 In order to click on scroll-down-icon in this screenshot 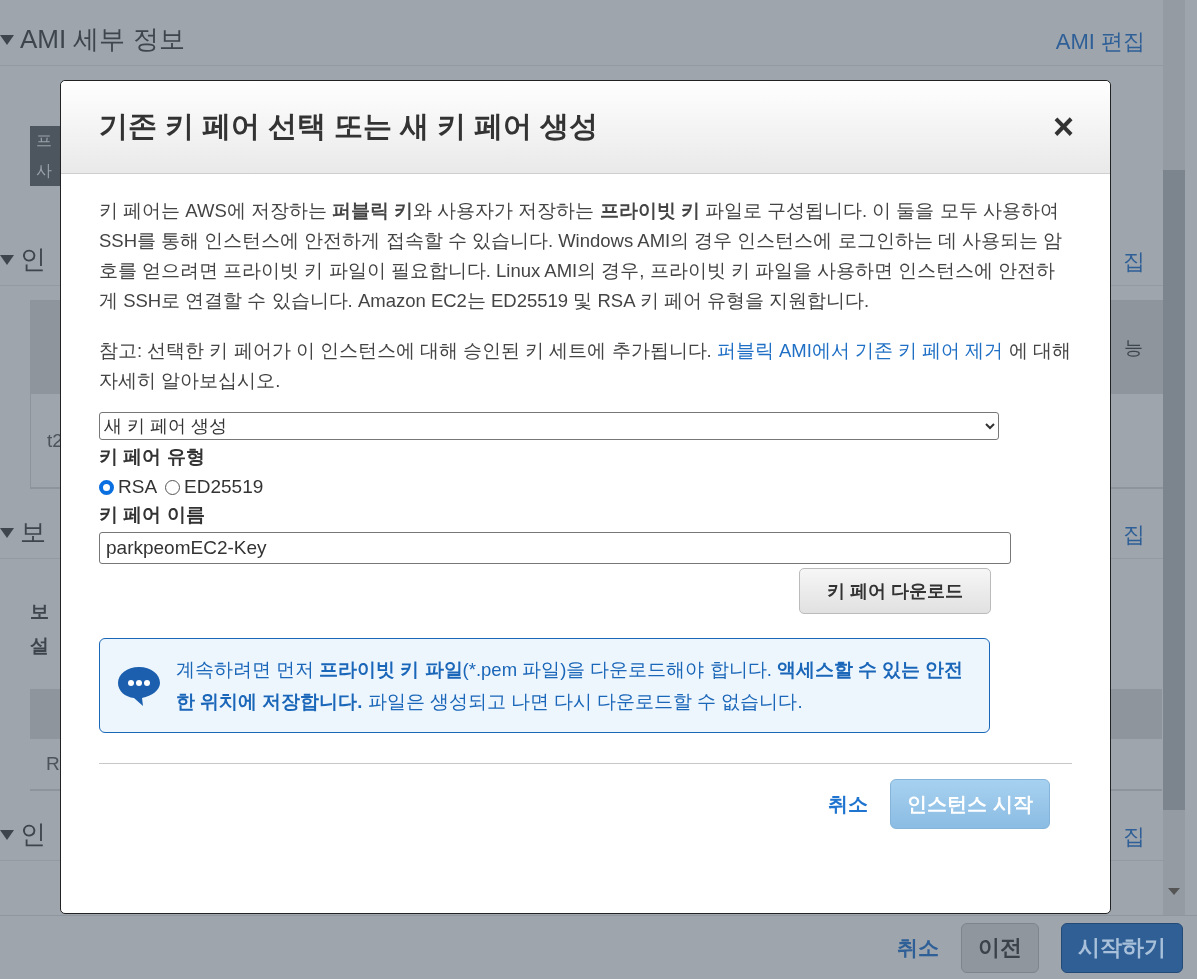, I will do `click(1174, 891)`.